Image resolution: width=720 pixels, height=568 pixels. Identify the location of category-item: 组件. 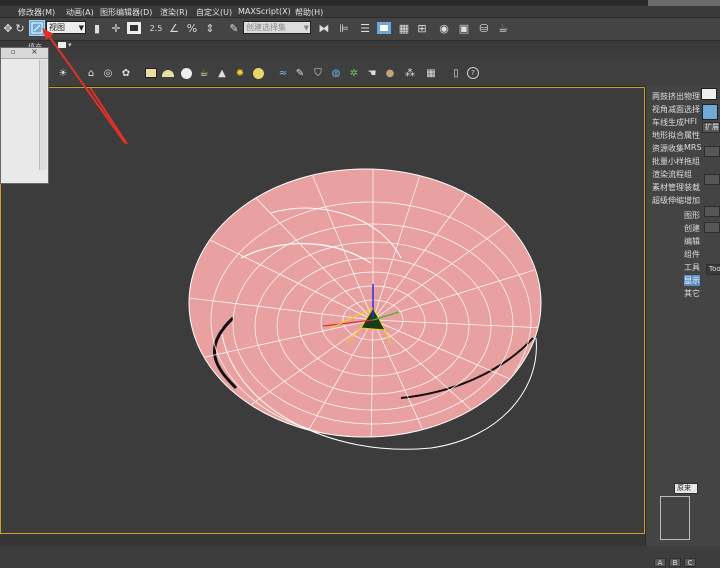
(692, 254).